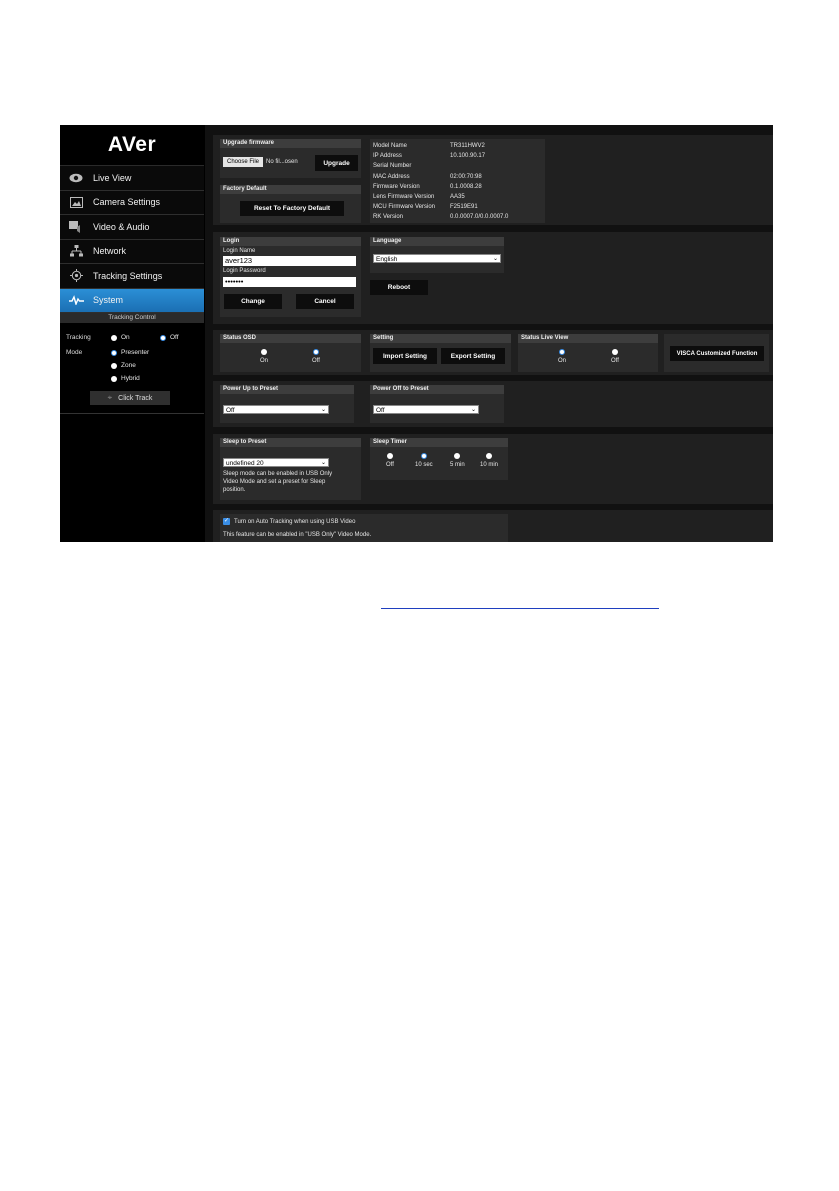  I want to click on mode-hybrid-radio: Hybrid, so click(125, 378).